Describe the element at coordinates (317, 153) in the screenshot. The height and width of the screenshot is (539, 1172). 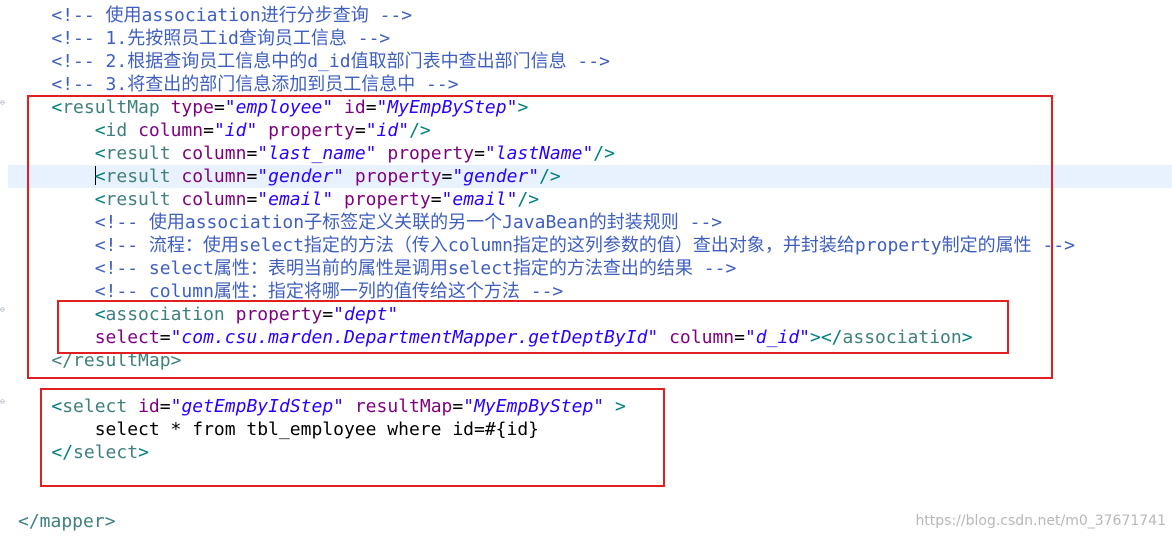
I see `attribute-value: "last_name"` at that location.